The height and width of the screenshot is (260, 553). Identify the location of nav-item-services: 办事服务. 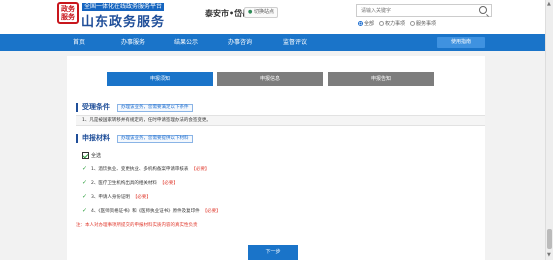
(133, 42).